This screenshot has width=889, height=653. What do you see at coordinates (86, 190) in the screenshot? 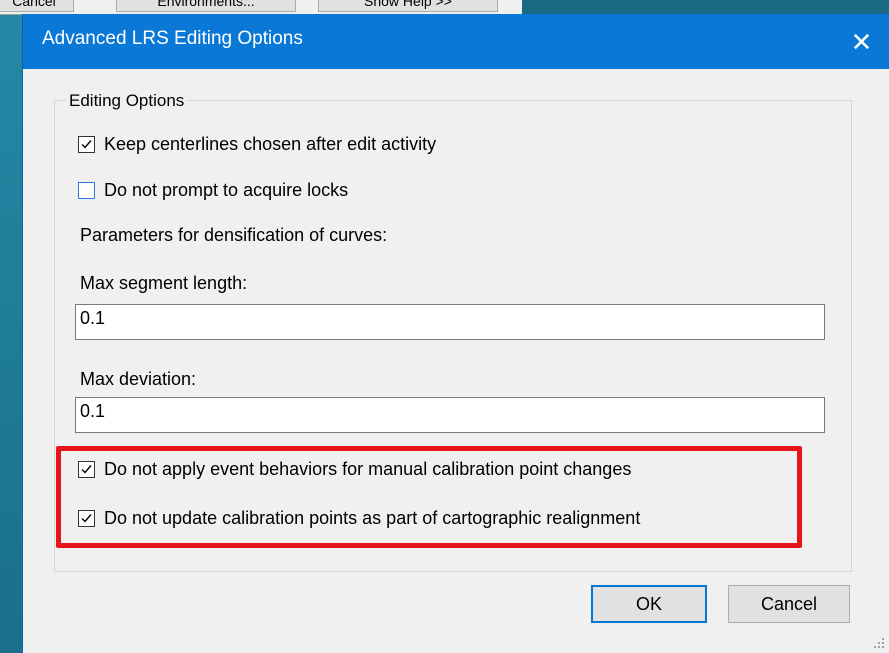
I see `no-prompt-locks-checkbox` at bounding box center [86, 190].